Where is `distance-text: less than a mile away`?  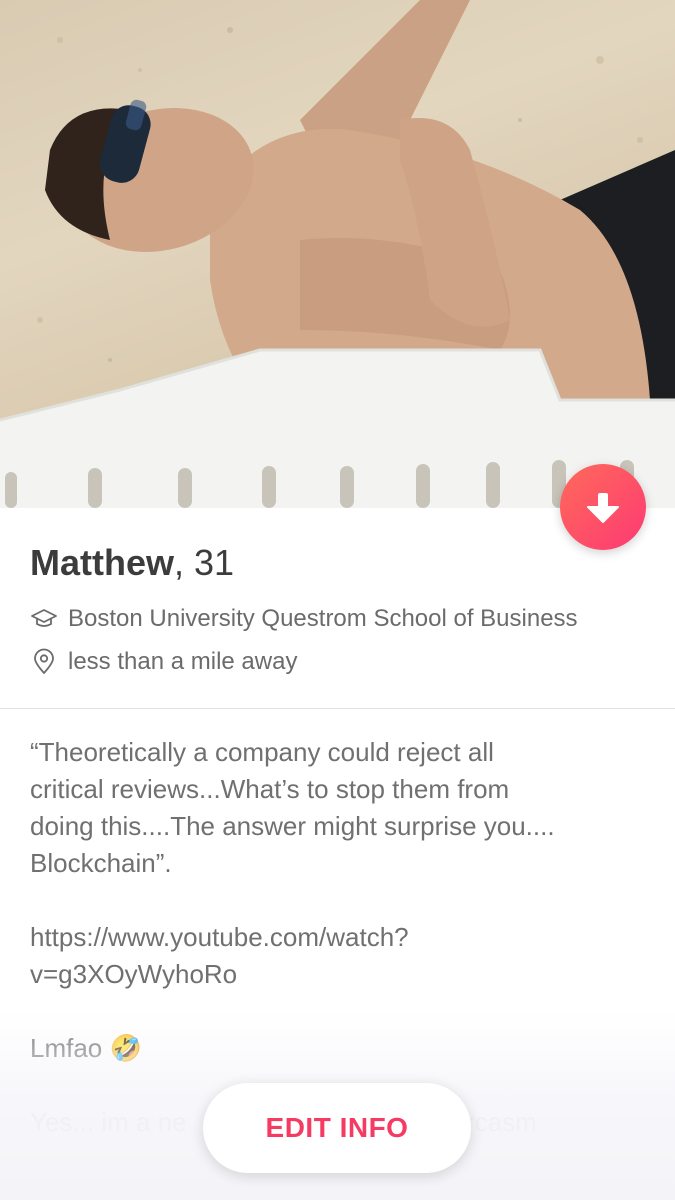 distance-text: less than a mile away is located at coordinates (183, 661).